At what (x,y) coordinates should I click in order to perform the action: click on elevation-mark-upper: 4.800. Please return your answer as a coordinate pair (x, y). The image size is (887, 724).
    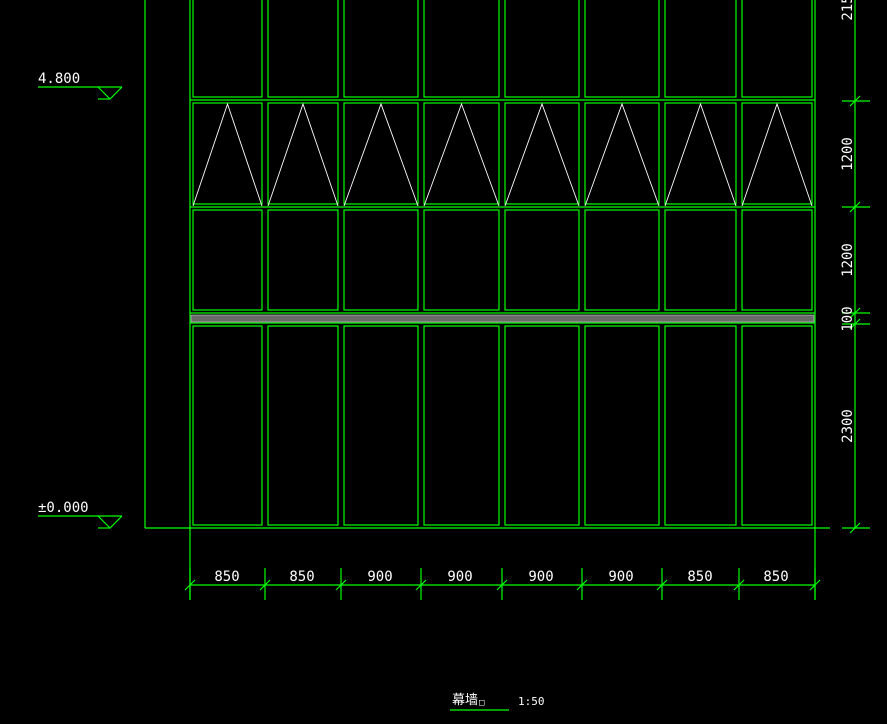
    Looking at the image, I should click on (80, 85).